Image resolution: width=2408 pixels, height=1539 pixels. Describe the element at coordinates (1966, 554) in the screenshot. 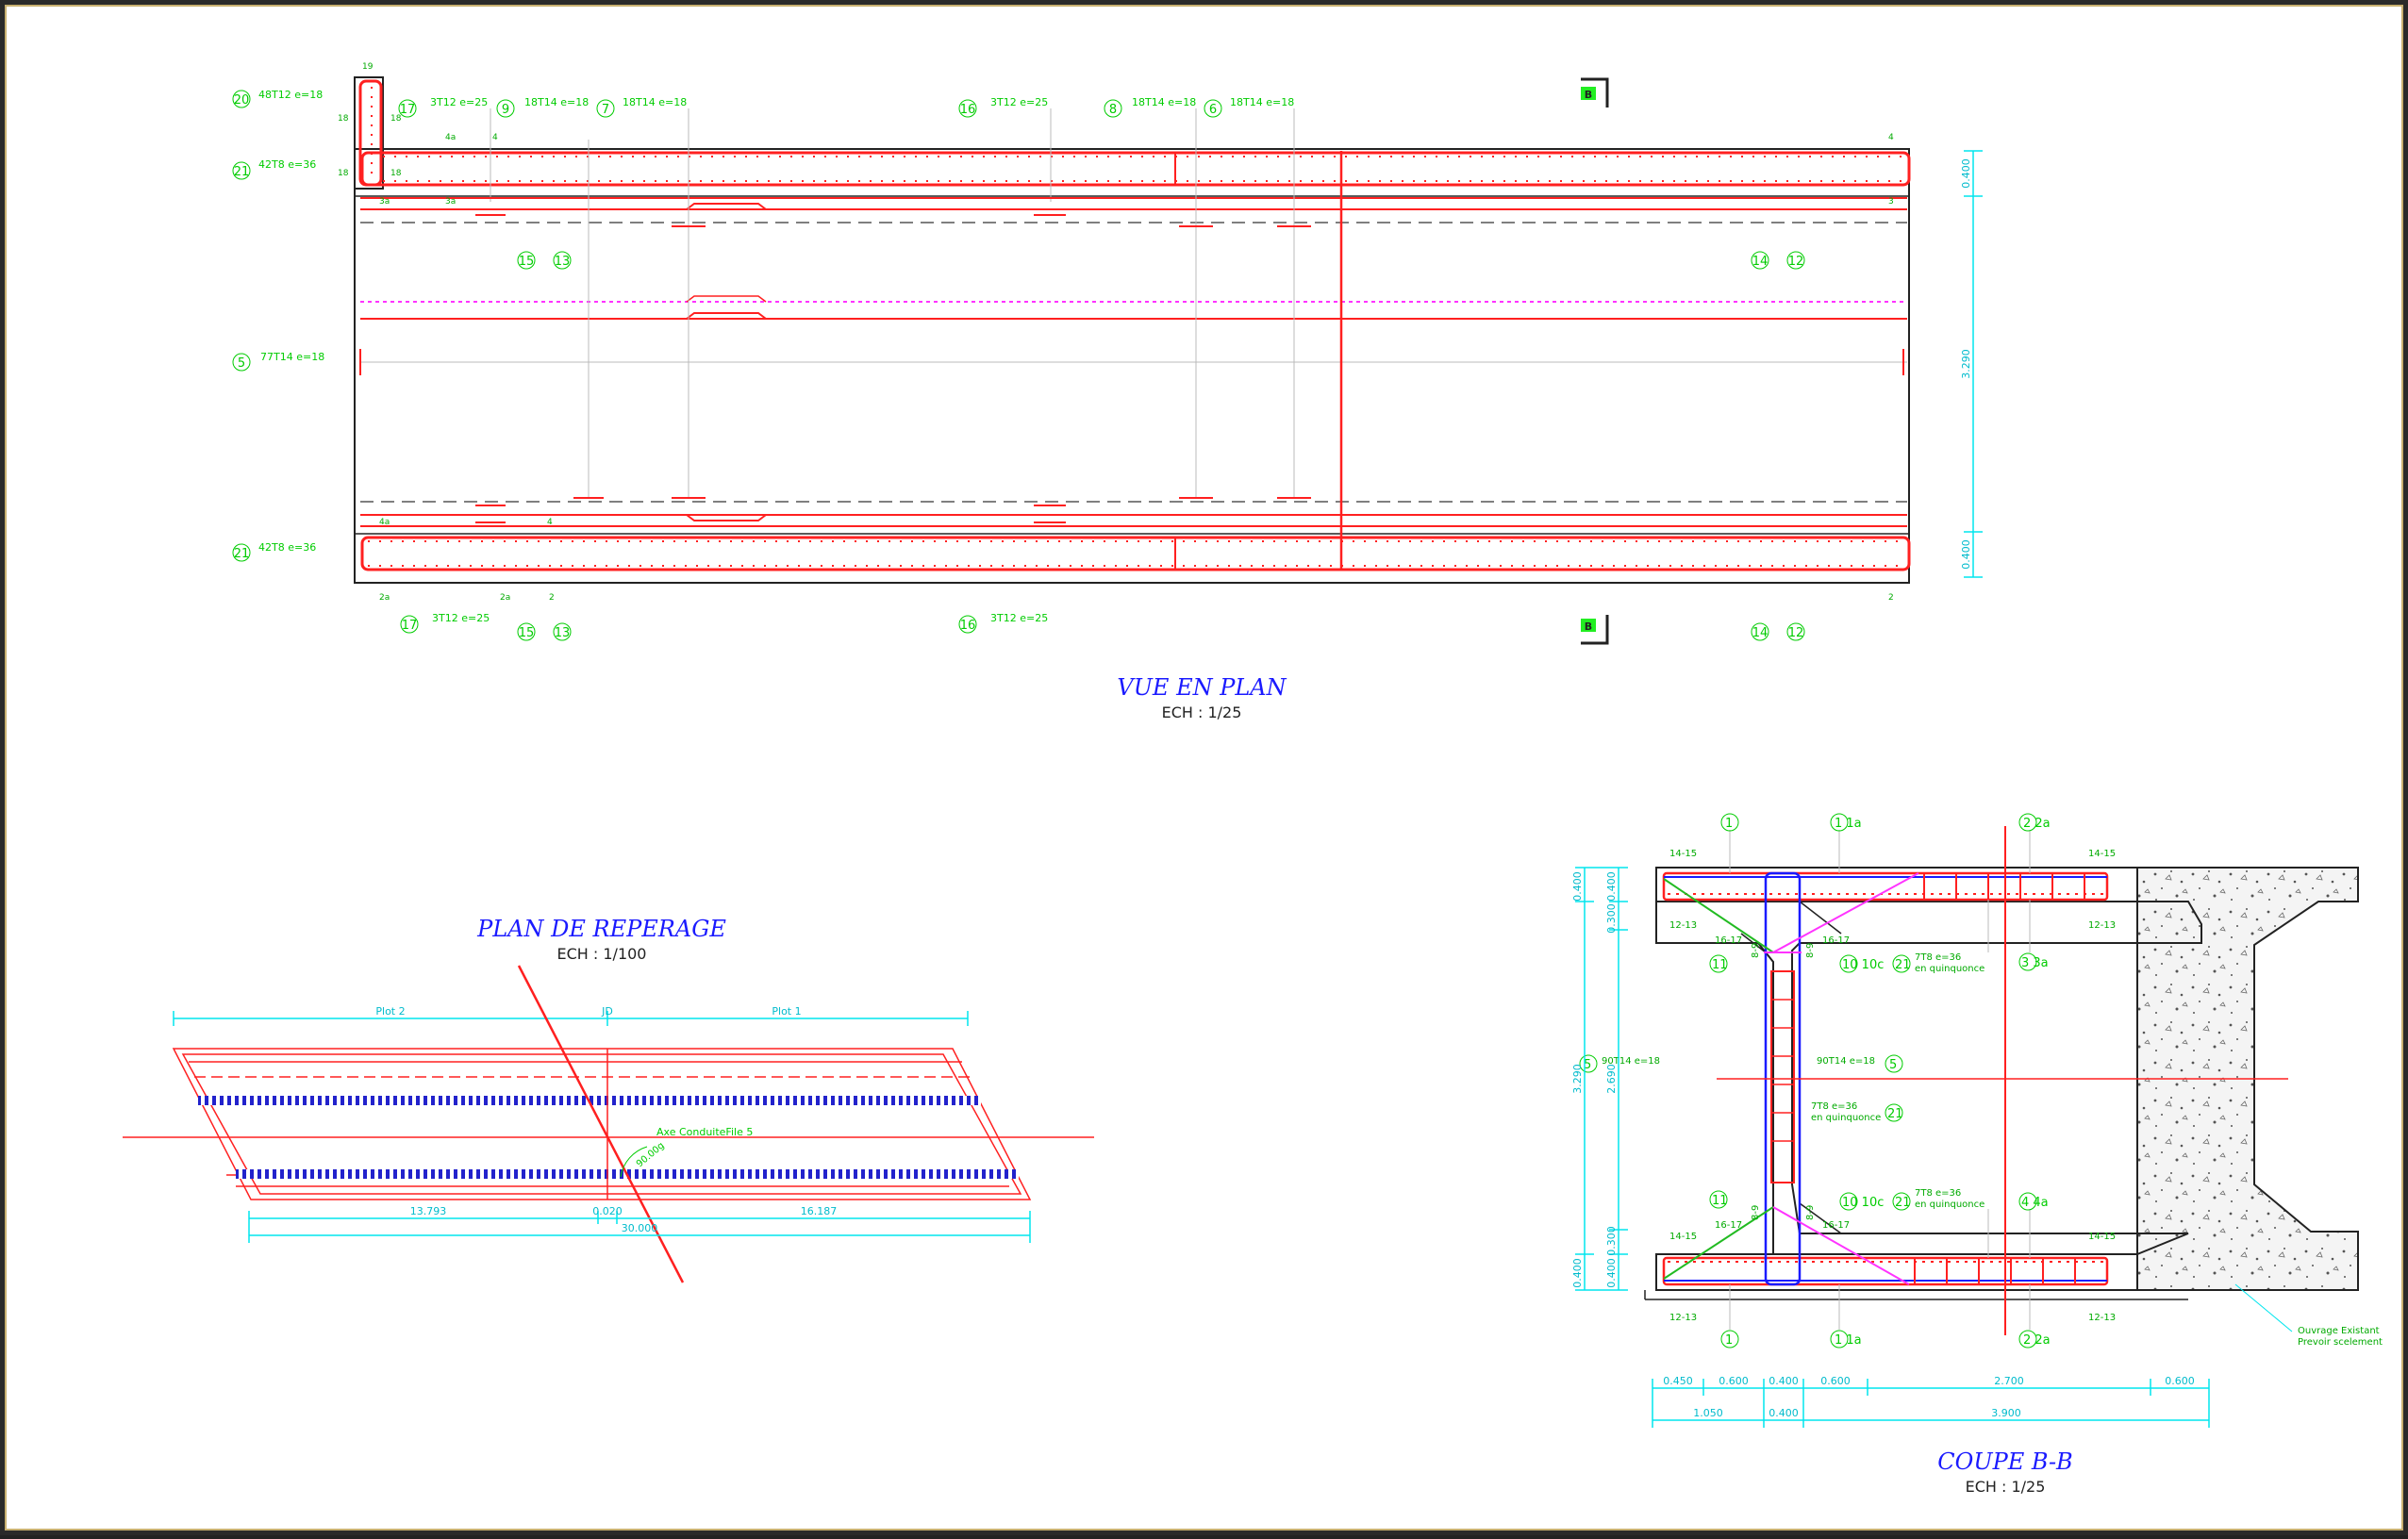

I see `plan-dim-bottom: 0.400` at that location.